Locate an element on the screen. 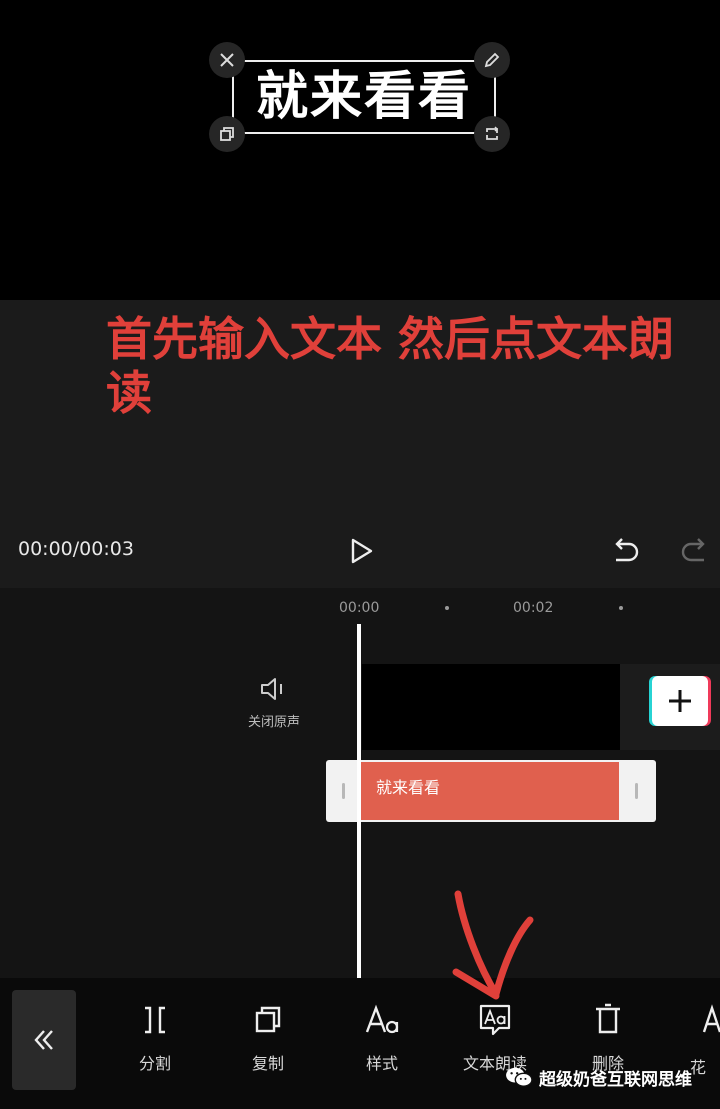 The image size is (720, 1109). delete-icon is located at coordinates (608, 1018).